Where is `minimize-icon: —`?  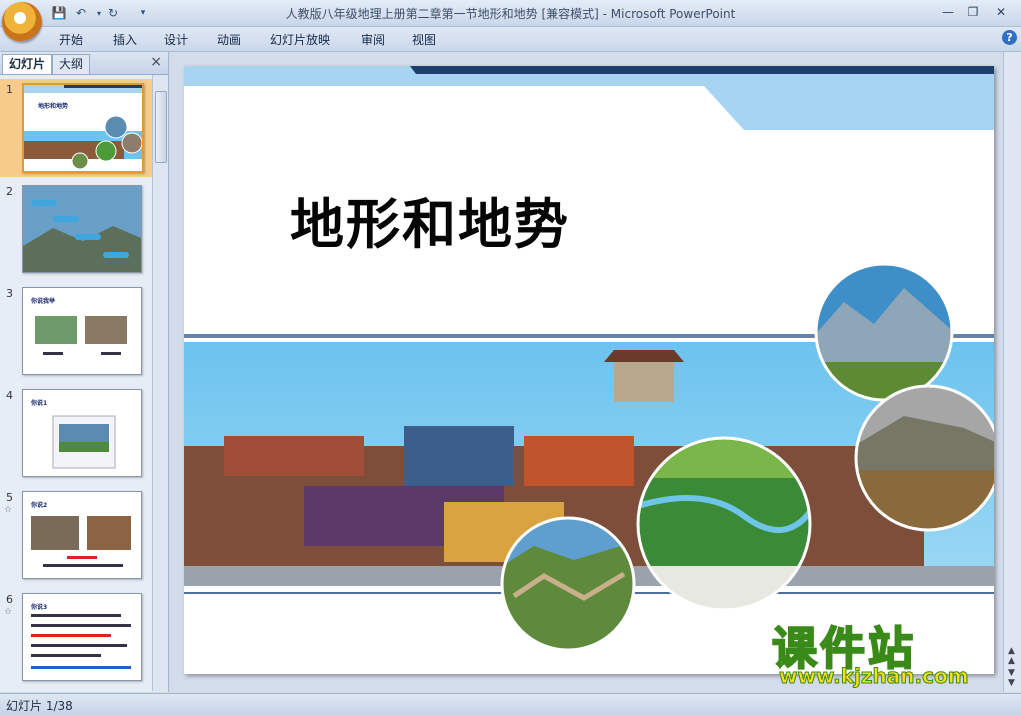 minimize-icon: — is located at coordinates (948, 12).